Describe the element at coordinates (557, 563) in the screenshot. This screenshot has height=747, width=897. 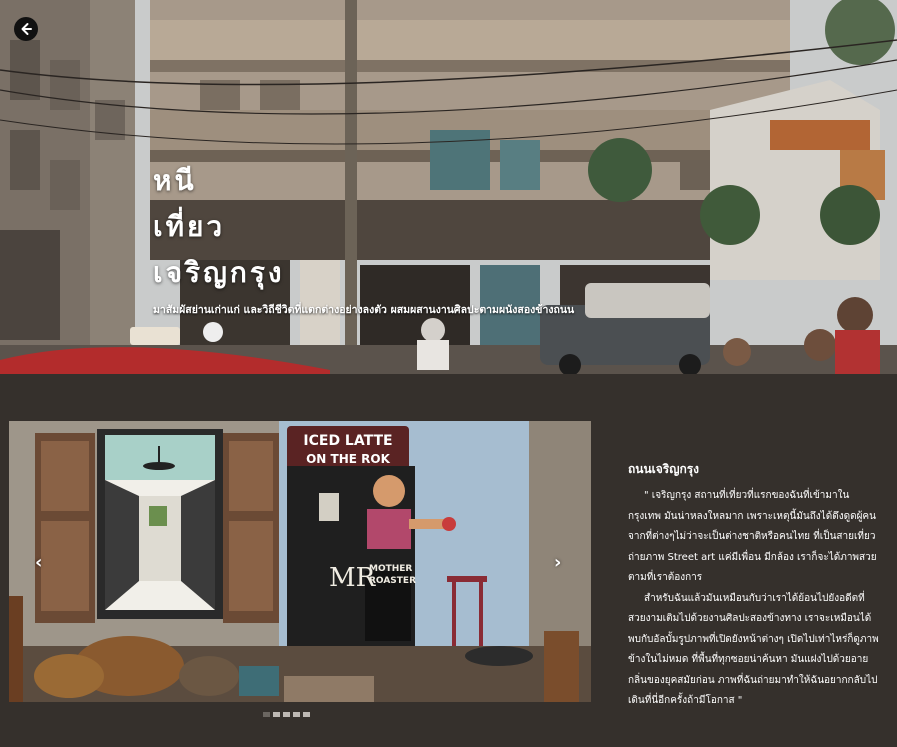
I see `carousel-next-button: ›` at that location.